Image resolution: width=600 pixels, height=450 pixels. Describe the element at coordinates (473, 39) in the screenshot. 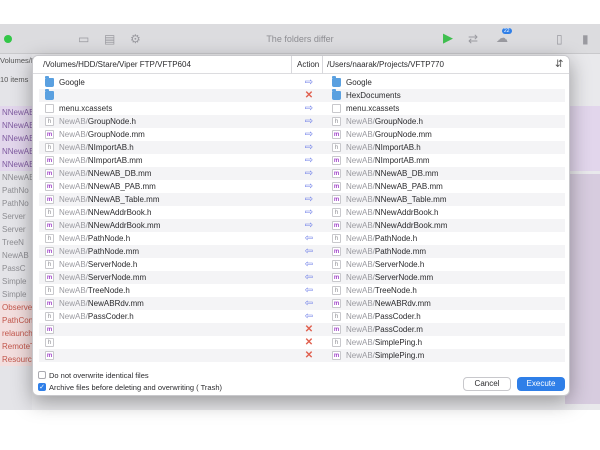

I see `sync-icon: ⇄` at that location.